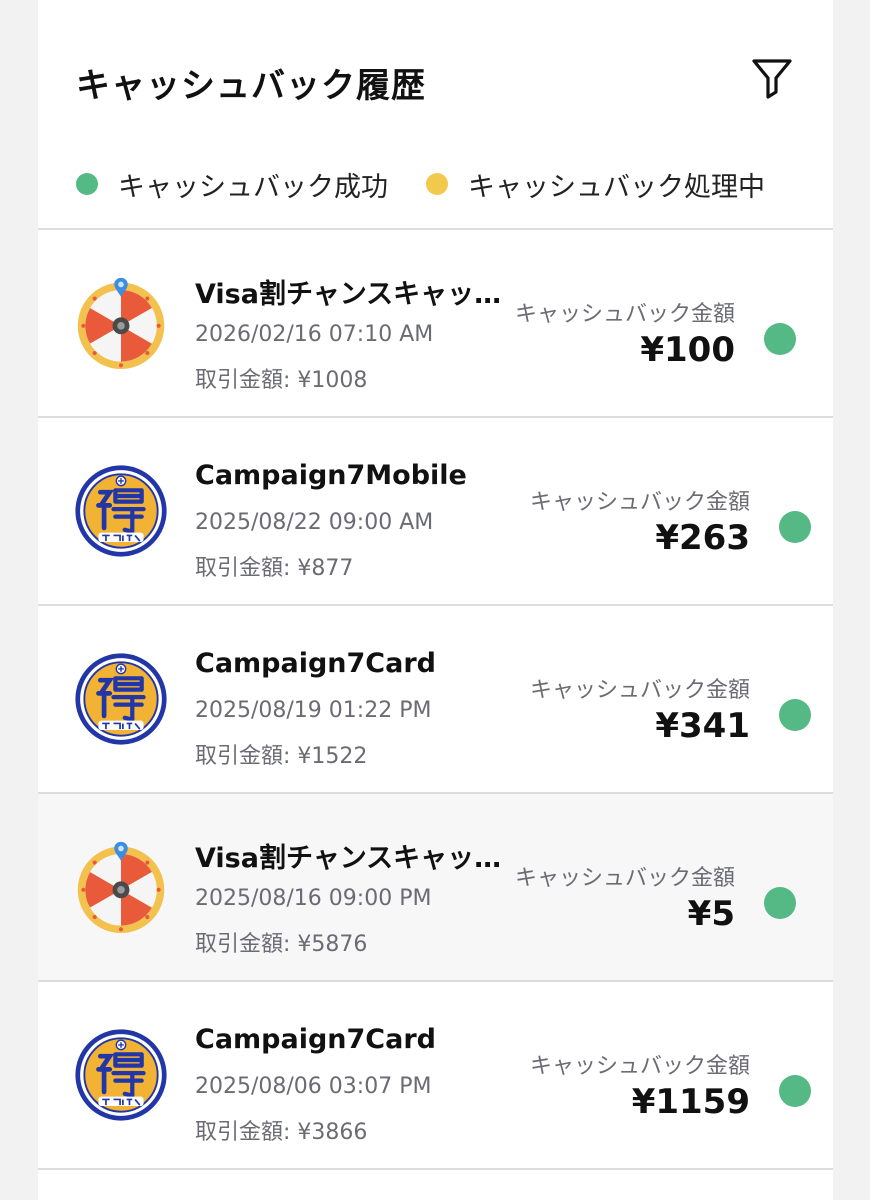 This screenshot has width=870, height=1200. I want to click on transaction-amount: 取引金額: ¥877, so click(274, 566).